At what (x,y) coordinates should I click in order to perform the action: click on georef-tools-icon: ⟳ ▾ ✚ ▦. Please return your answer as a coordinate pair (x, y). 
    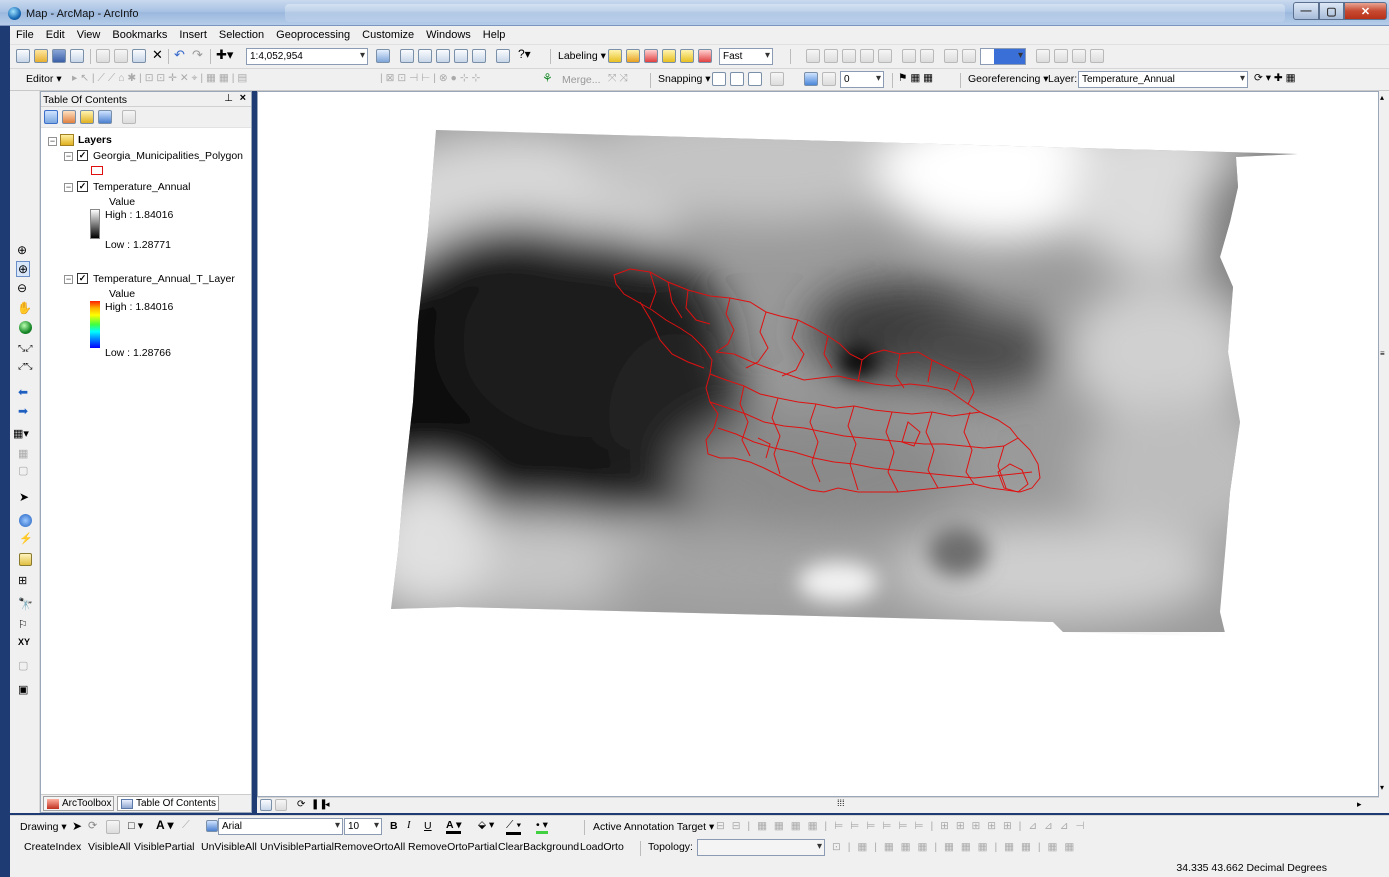
    Looking at the image, I should click on (1275, 78).